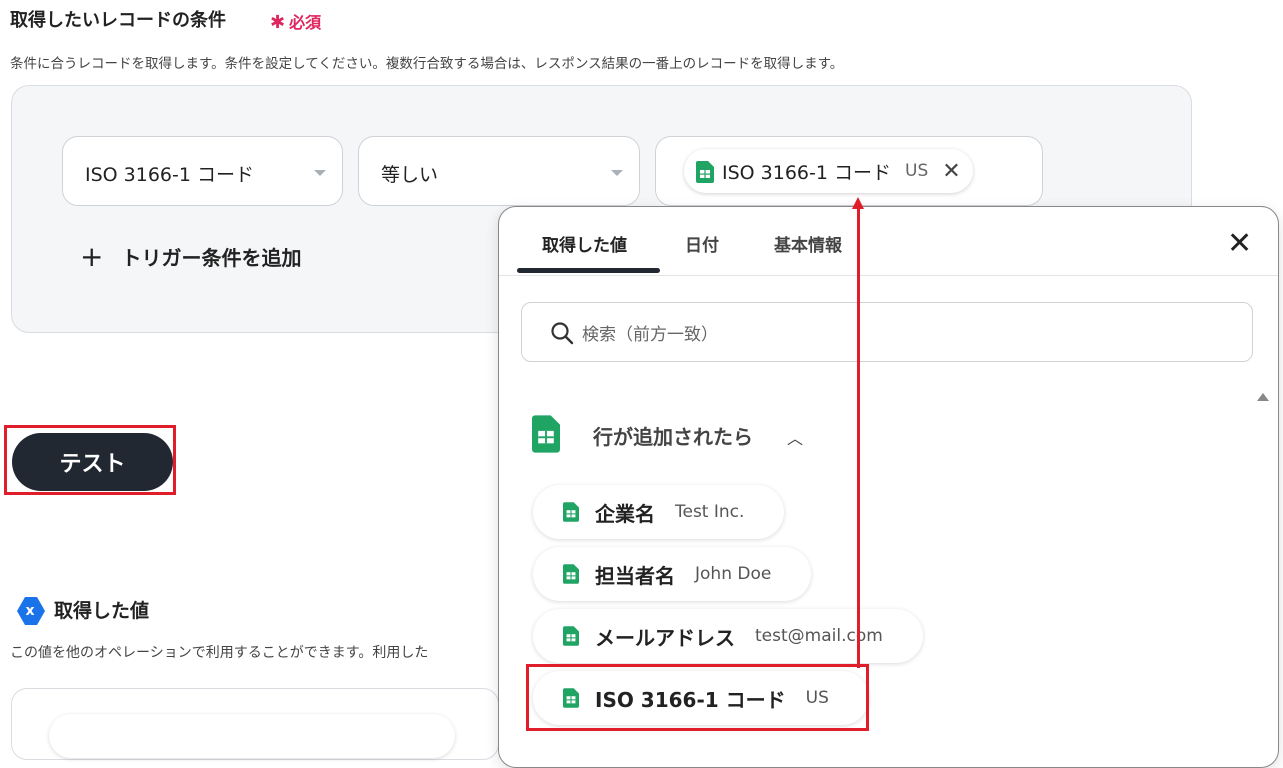  Describe the element at coordinates (858, 438) in the screenshot. I see `annotation-arrow` at that location.